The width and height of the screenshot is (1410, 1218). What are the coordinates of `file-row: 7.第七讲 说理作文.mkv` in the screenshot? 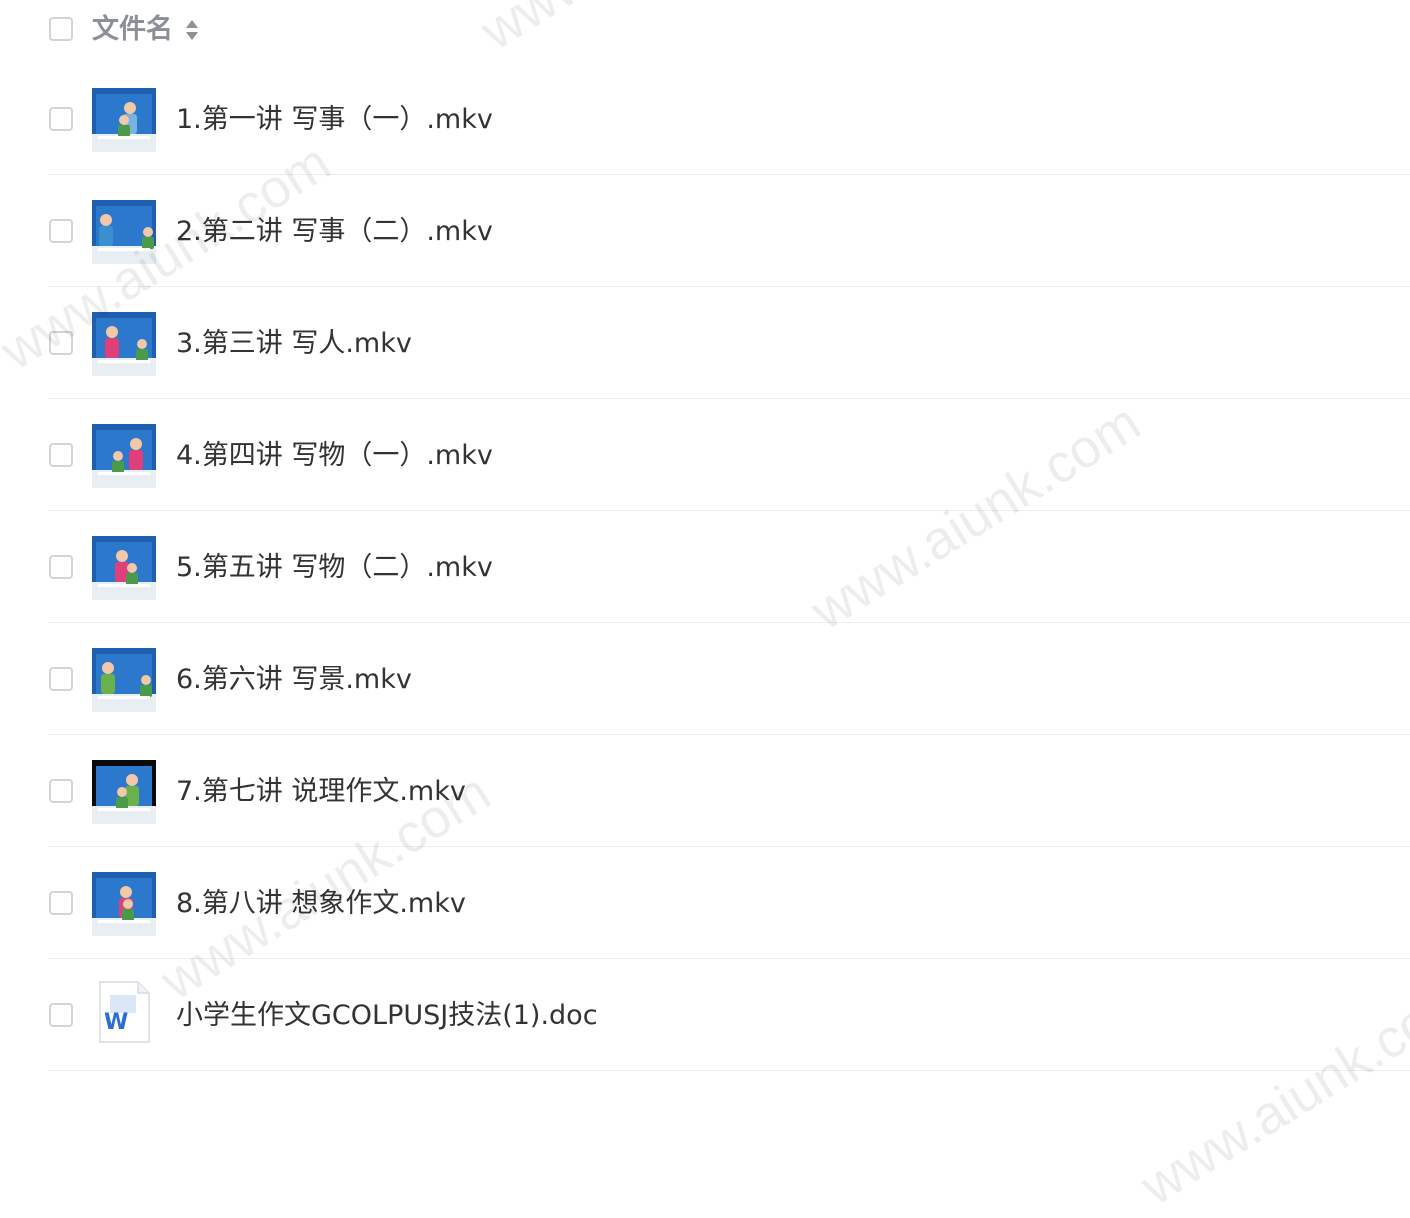 It's located at (729, 791).